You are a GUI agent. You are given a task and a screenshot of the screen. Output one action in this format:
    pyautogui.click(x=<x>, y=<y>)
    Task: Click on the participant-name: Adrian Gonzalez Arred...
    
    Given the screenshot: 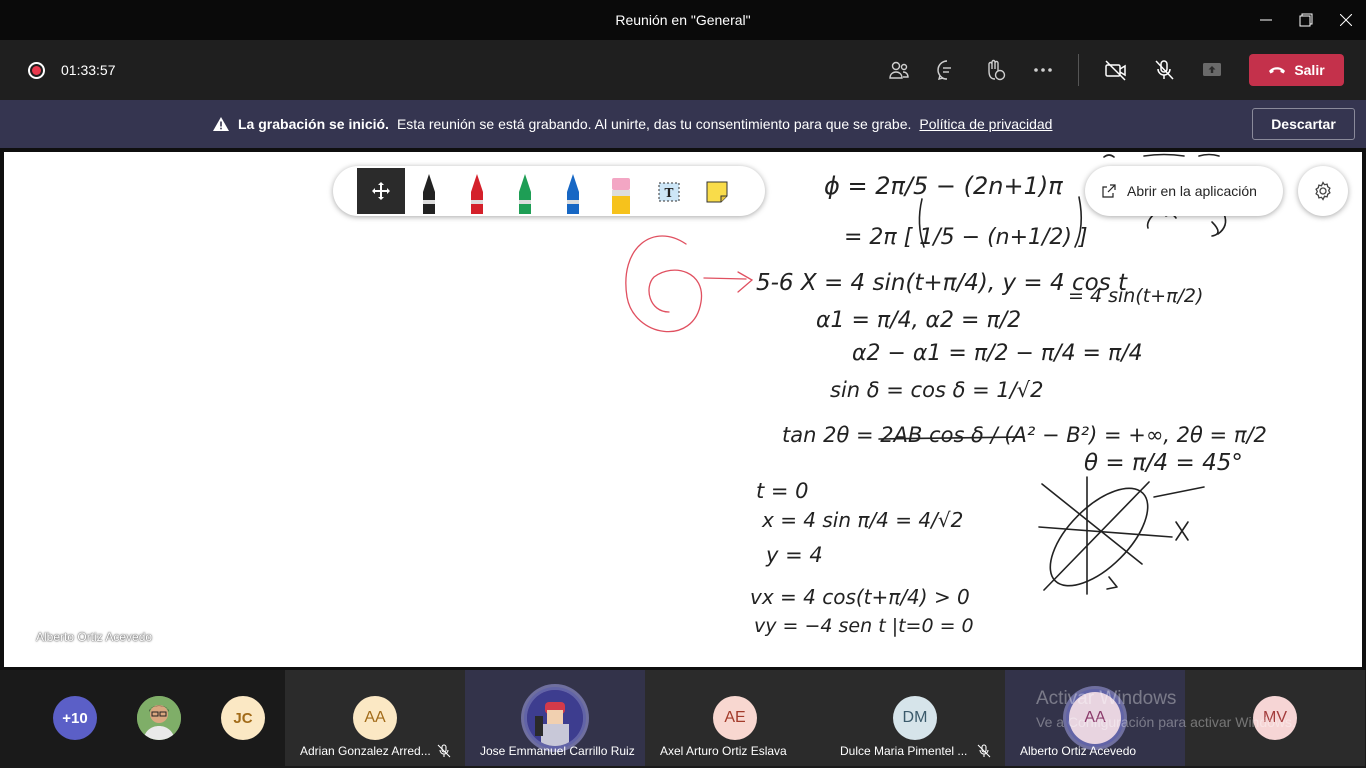 What is the action you would take?
    pyautogui.click(x=365, y=751)
    